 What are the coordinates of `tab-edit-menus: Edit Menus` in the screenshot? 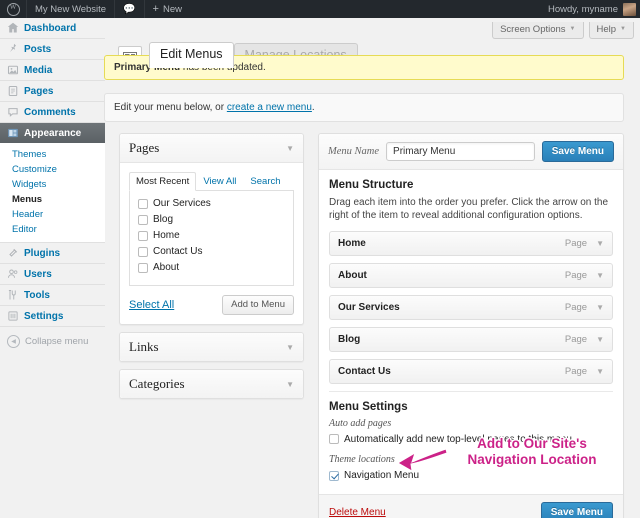 It's located at (191, 55).